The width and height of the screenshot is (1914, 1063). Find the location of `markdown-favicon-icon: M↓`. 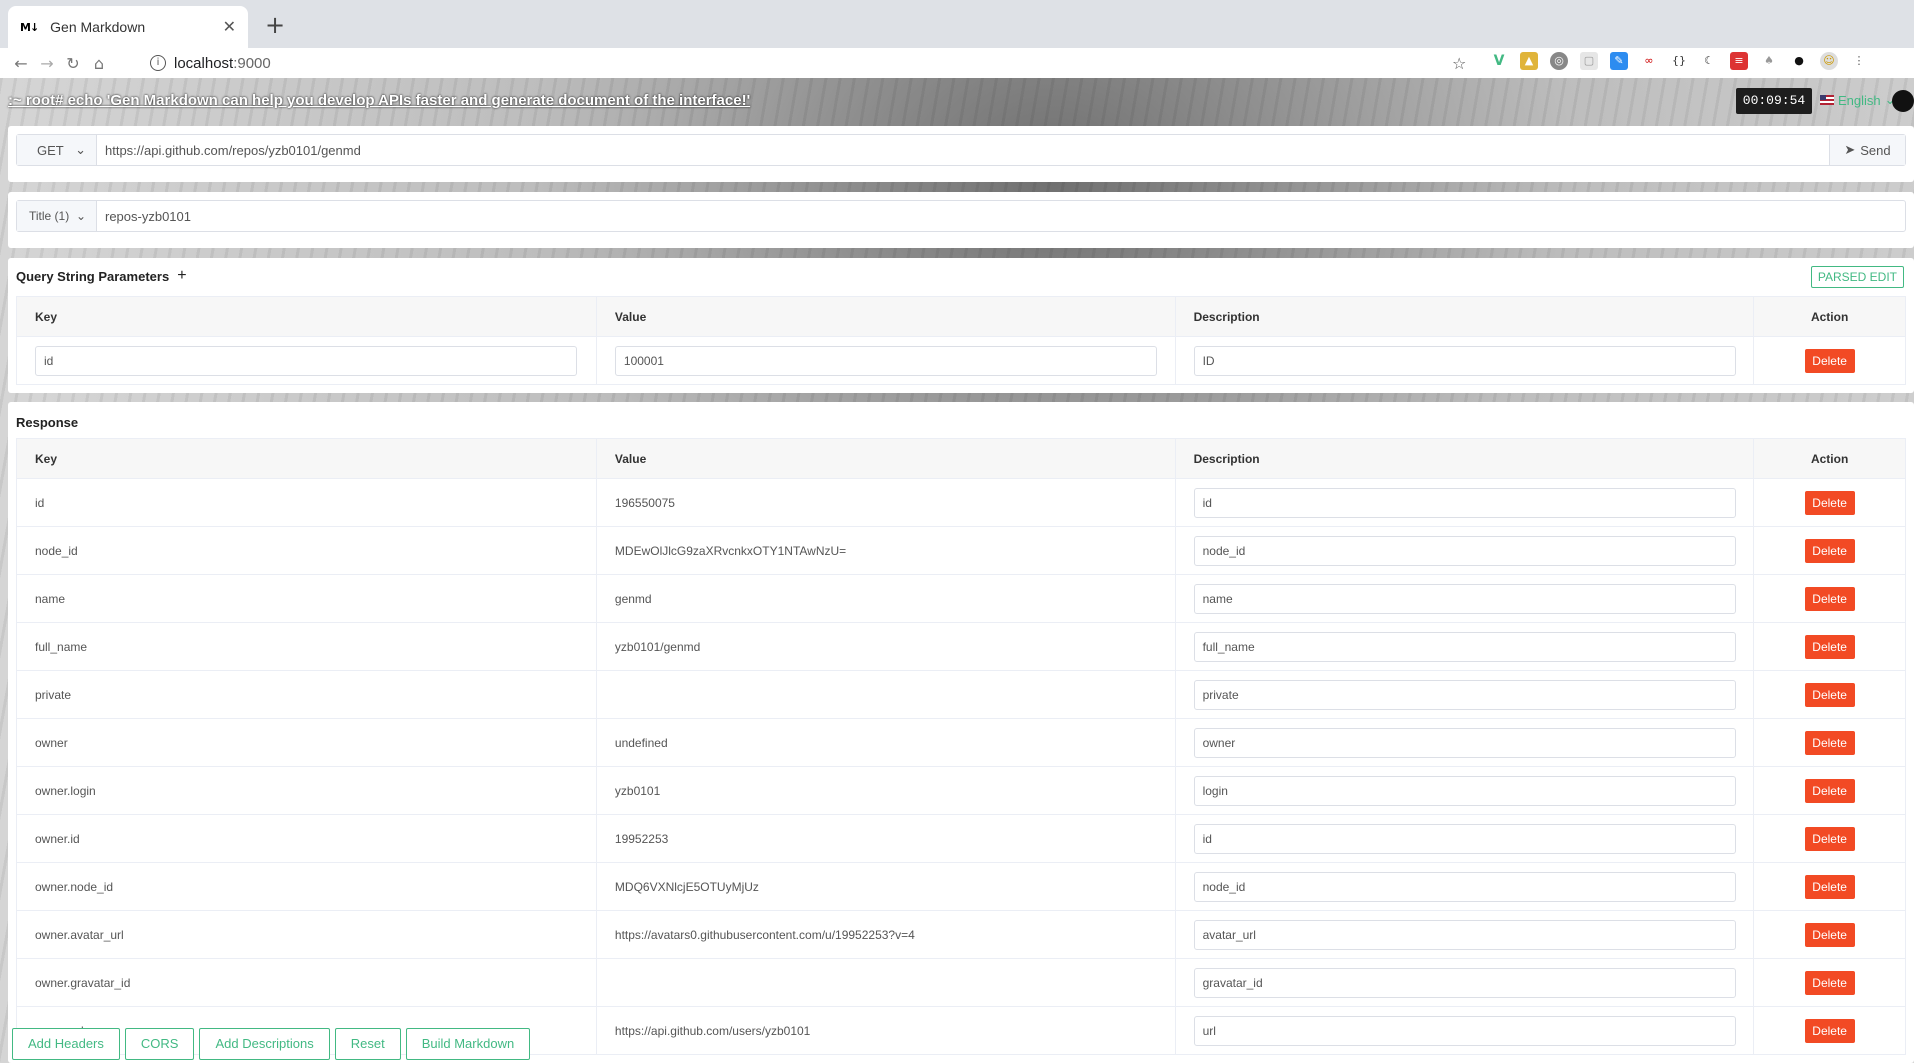

markdown-favicon-icon: M↓ is located at coordinates (29, 27).